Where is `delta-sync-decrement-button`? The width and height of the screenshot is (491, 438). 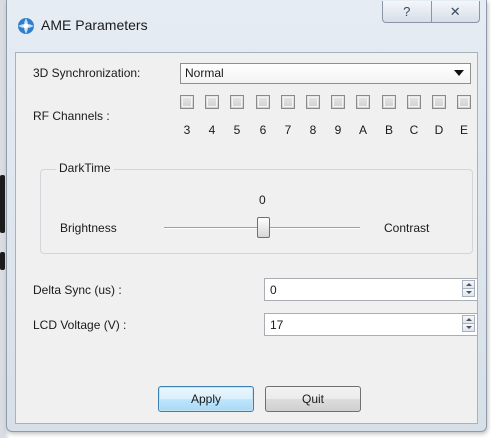 delta-sync-decrement-button is located at coordinates (468, 293).